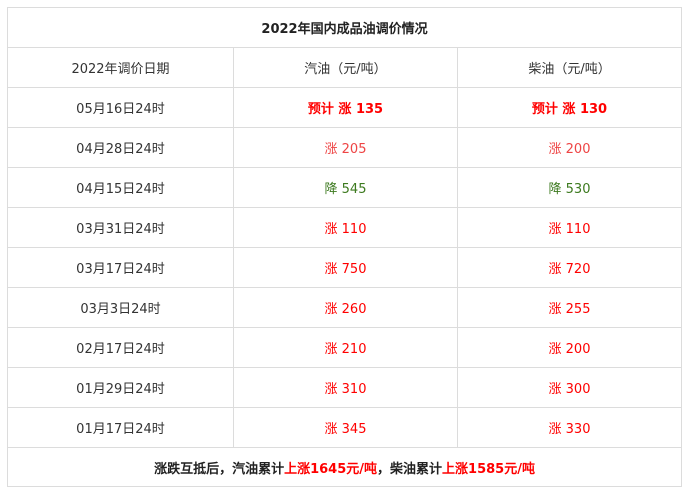  What do you see at coordinates (569, 267) in the screenshot?
I see `cell-diesel: 涨 720` at bounding box center [569, 267].